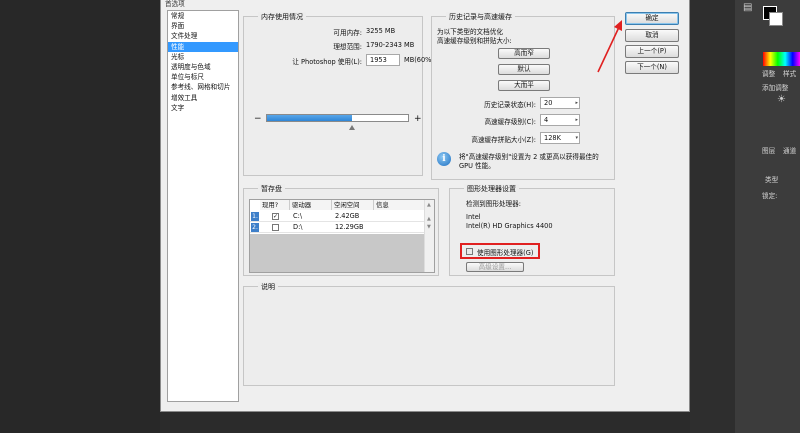 This screenshot has width=800, height=433. What do you see at coordinates (781, 59) in the screenshot?
I see `color-ramp` at bounding box center [781, 59].